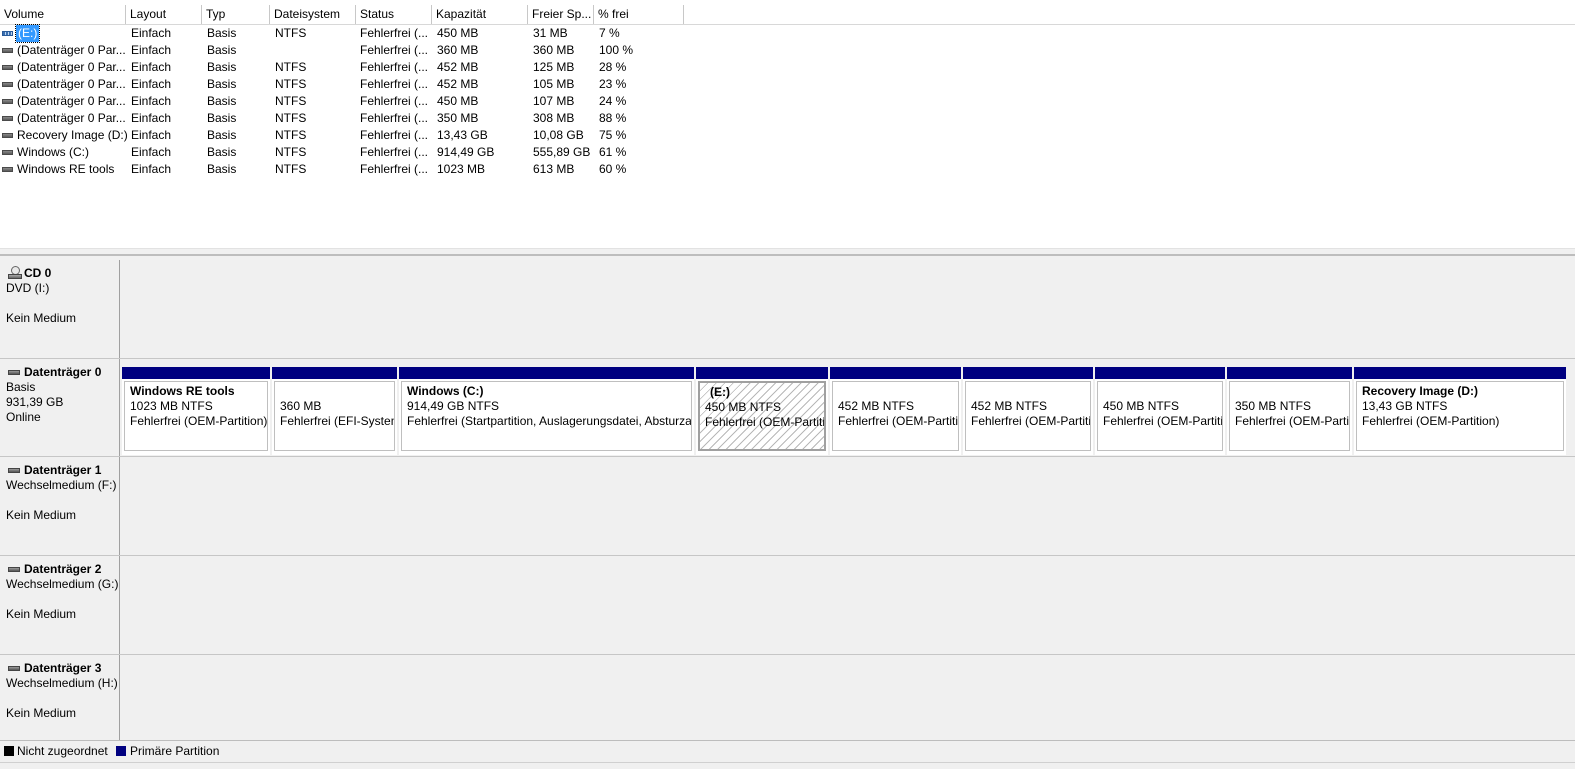 Image resolution: width=1575 pixels, height=769 pixels. Describe the element at coordinates (1405, 406) in the screenshot. I see `partition-size: 13,43 GB NTFS` at that location.